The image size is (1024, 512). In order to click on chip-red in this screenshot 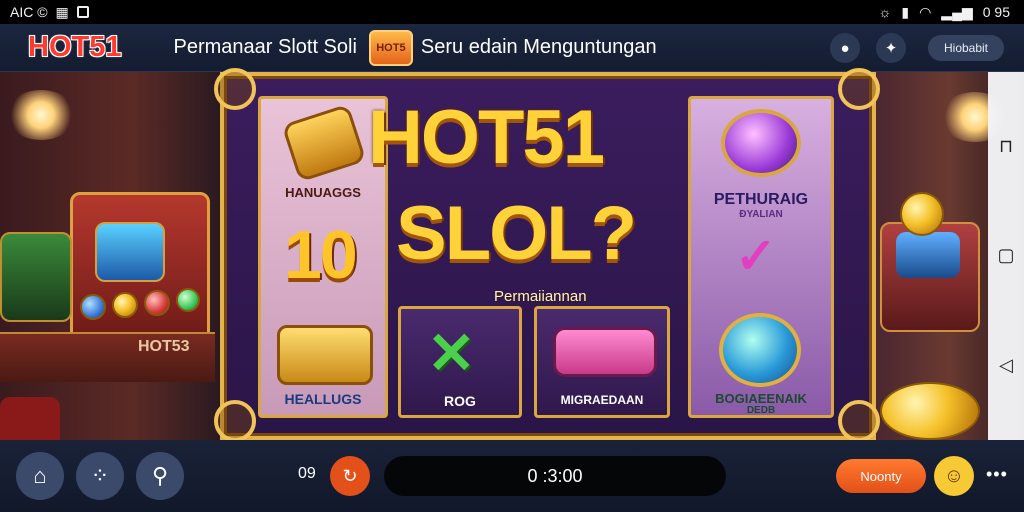, I will do `click(157, 303)`.